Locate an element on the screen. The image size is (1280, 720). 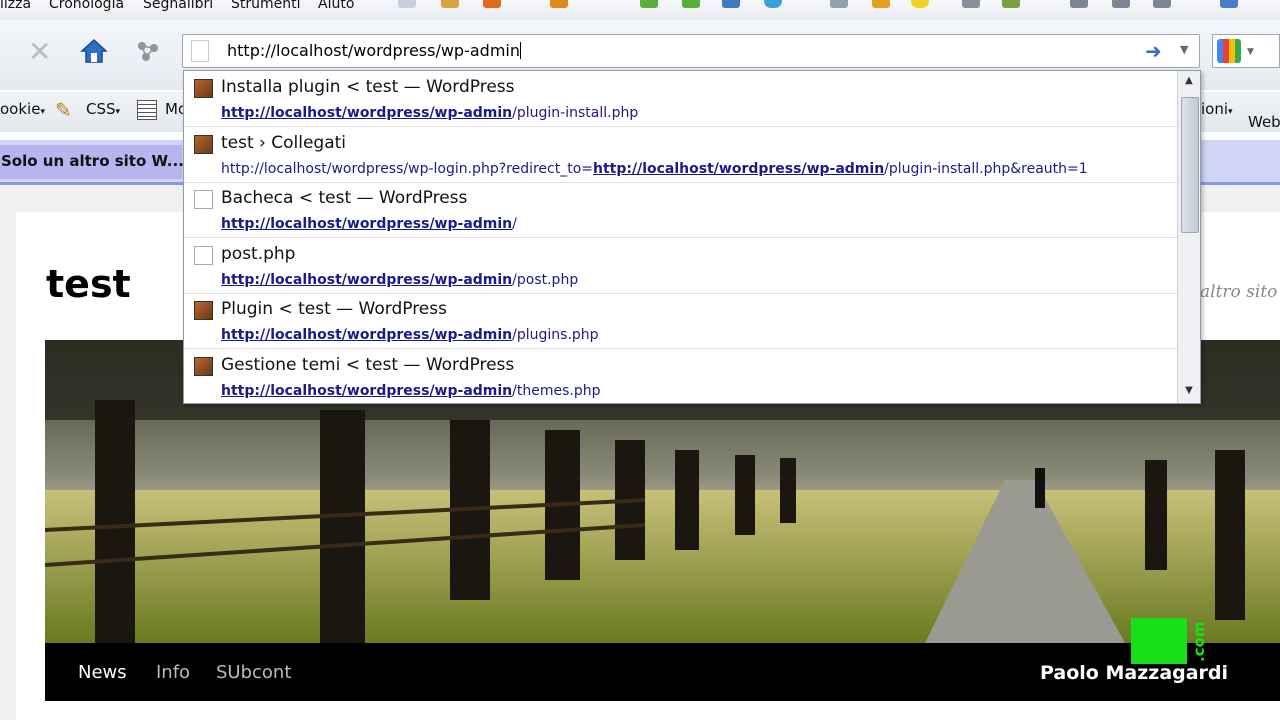
bookmark-cookie: ookie▾ is located at coordinates (22, 109).